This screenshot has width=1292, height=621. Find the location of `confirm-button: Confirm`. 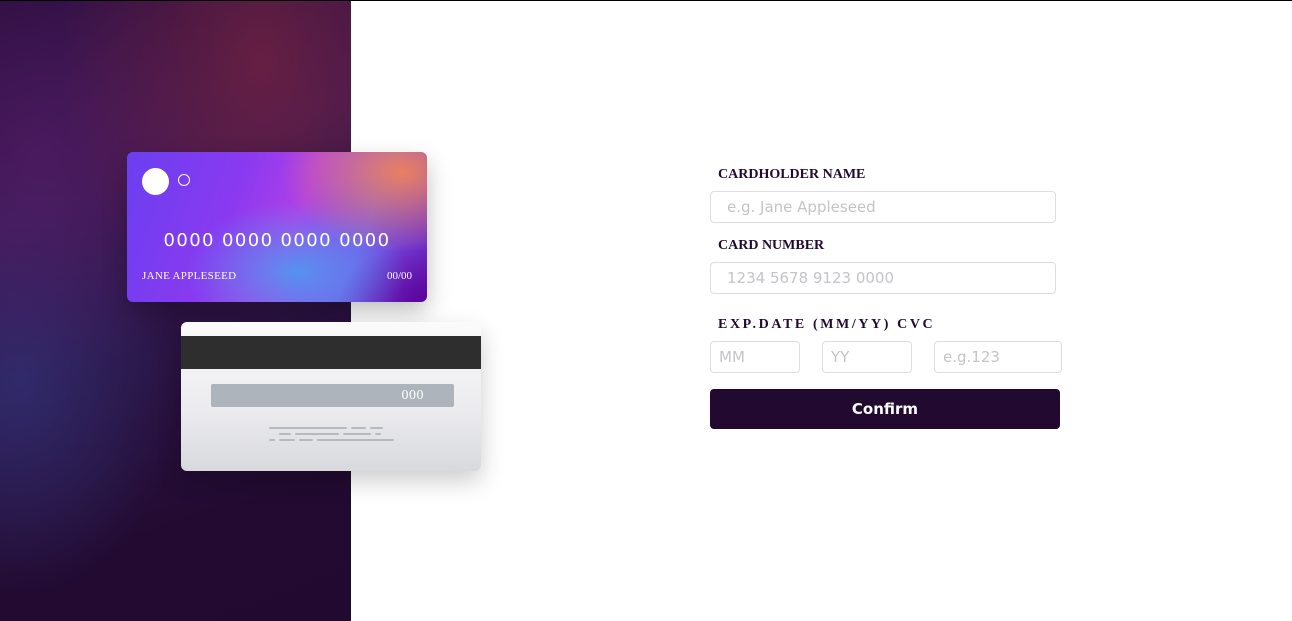

confirm-button: Confirm is located at coordinates (885, 409).